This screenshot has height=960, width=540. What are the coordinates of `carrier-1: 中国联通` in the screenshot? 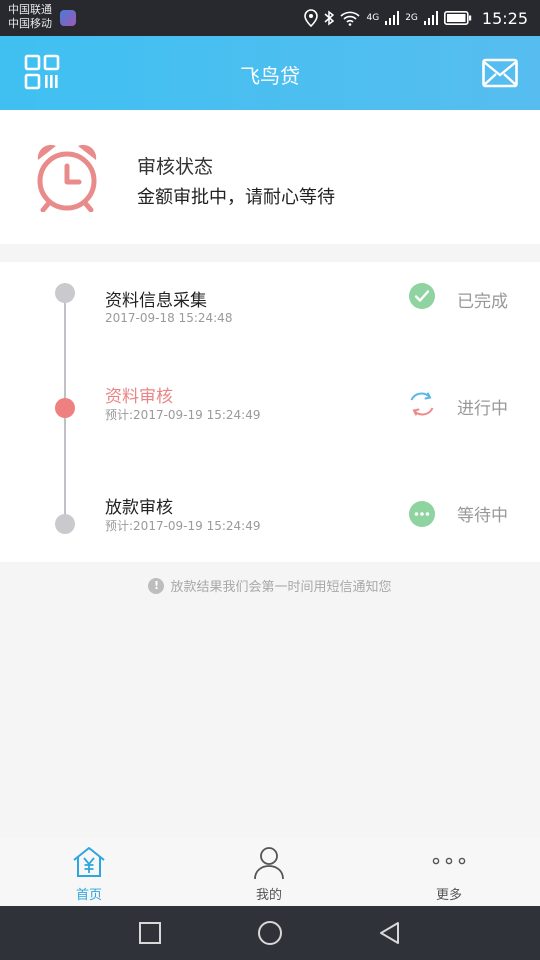 It's located at (30, 9).